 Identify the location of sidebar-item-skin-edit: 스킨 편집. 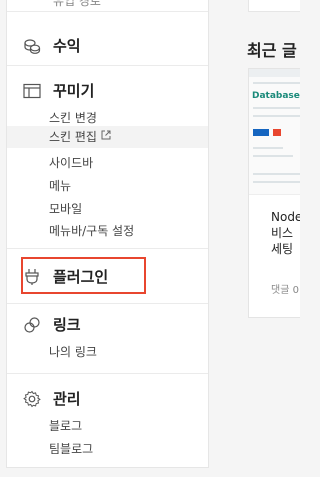
(107, 137).